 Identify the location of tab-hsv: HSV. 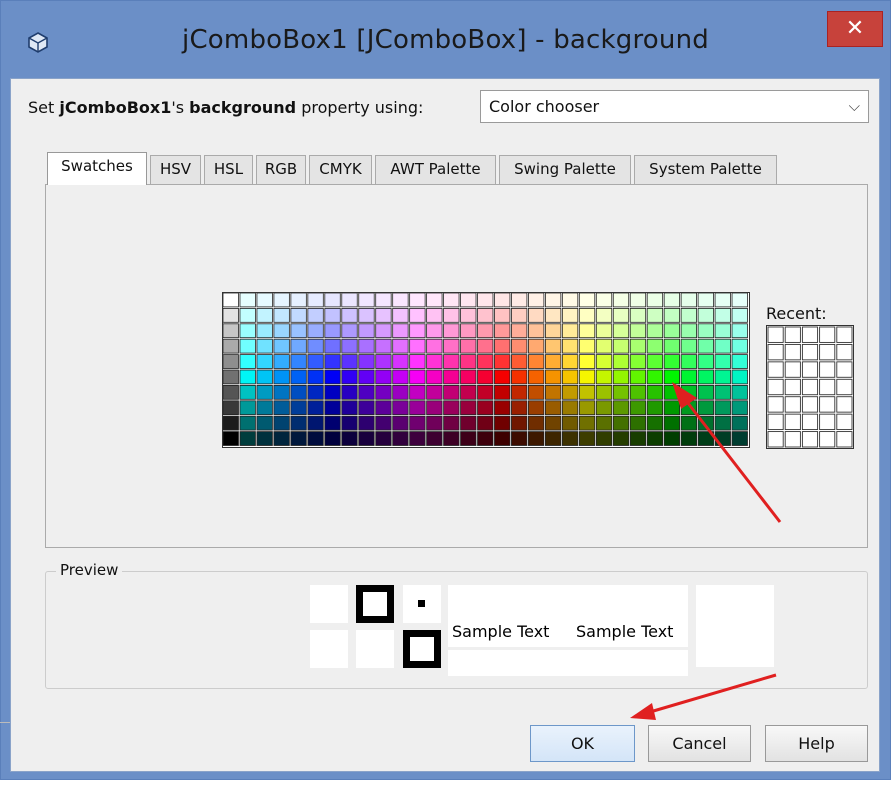
(175, 169).